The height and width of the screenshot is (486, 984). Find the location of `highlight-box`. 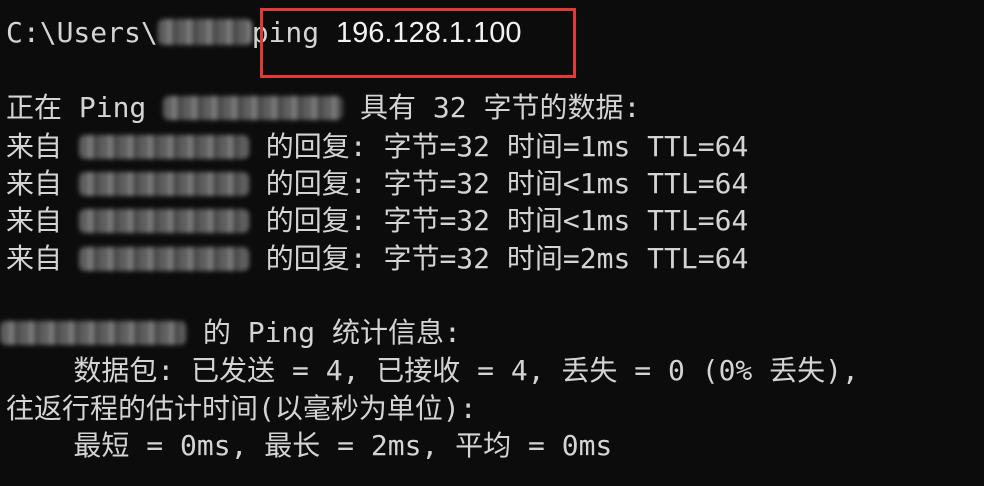

highlight-box is located at coordinates (418, 43).